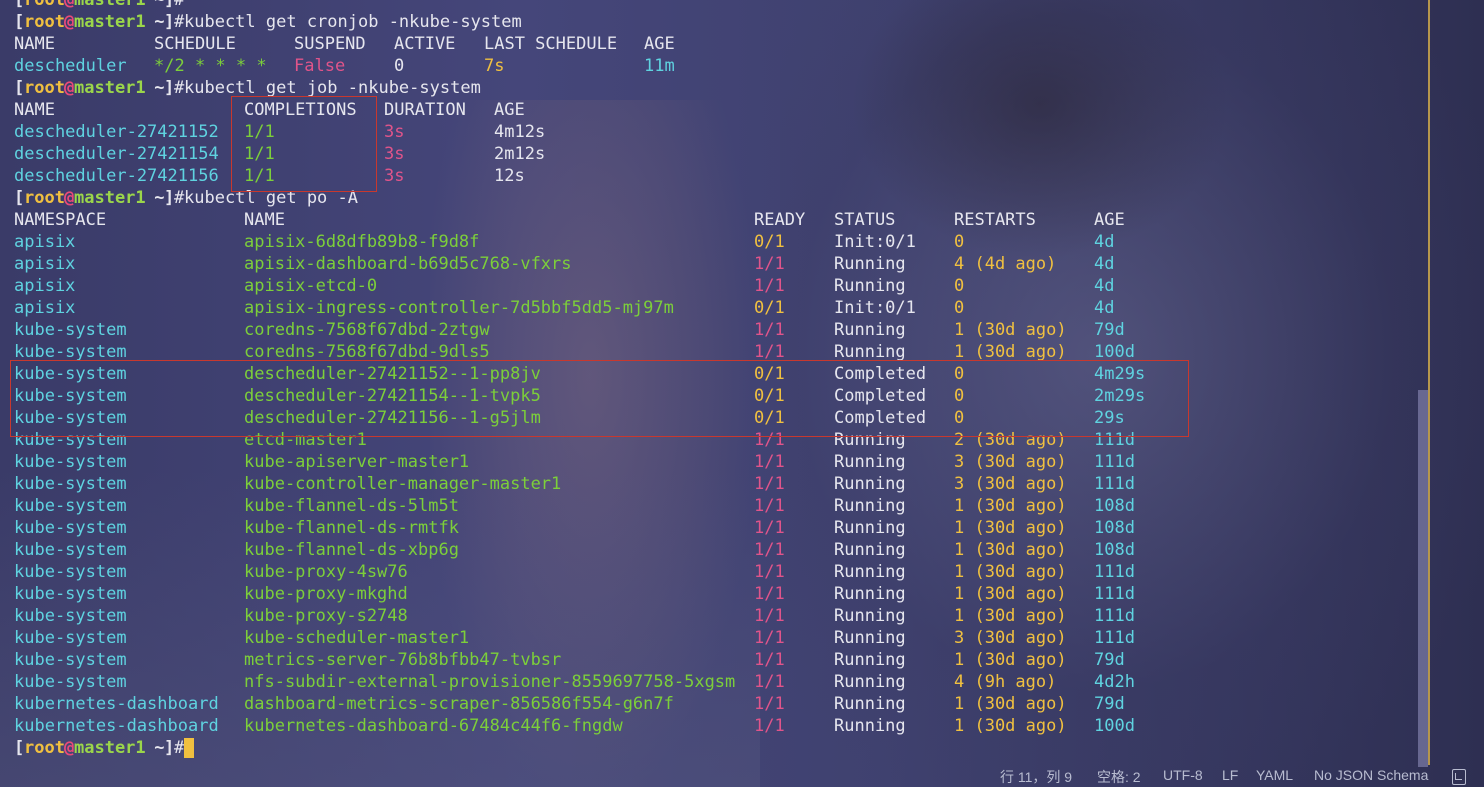 This screenshot has height=787, width=1484. What do you see at coordinates (330, 44) in the screenshot?
I see `column-header: SUSPEND` at bounding box center [330, 44].